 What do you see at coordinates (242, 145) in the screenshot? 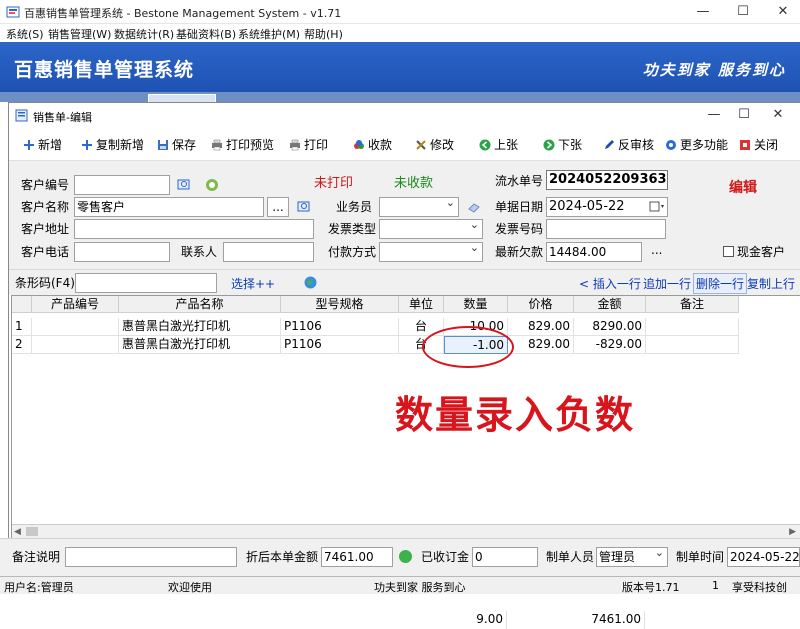
I see `print-preview-button: 打印预览` at bounding box center [242, 145].